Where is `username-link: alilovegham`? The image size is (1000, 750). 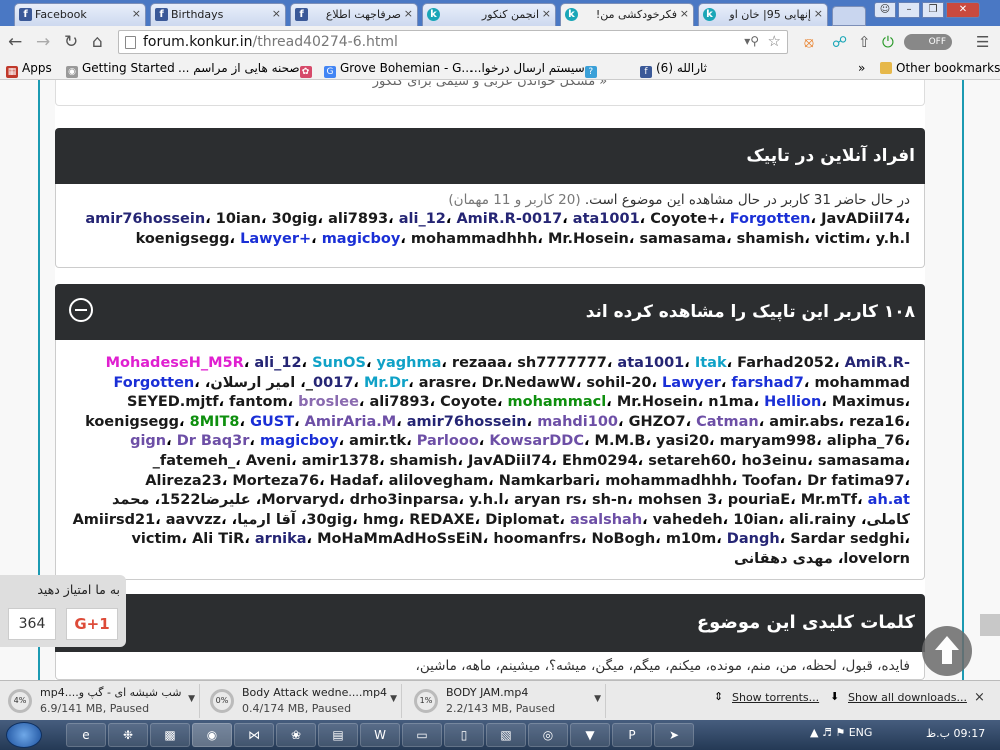 username-link: alilovegham is located at coordinates (439, 481).